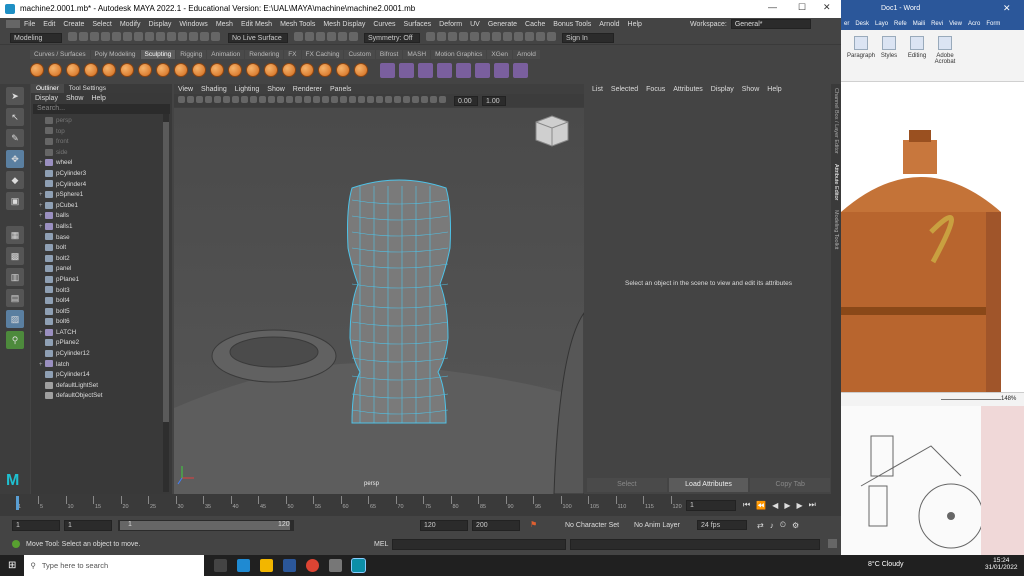  Describe the element at coordinates (444, 525) in the screenshot. I see `playback-end-field: 120` at that location.